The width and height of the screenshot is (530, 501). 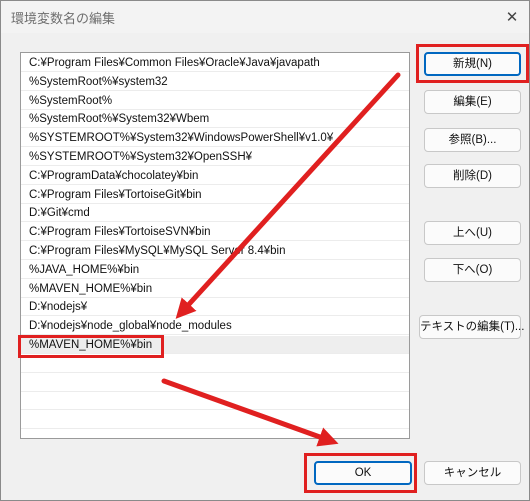 What do you see at coordinates (215, 232) in the screenshot?
I see `list-item: C:¥Program Files¥TortoiseSVN¥bin` at bounding box center [215, 232].